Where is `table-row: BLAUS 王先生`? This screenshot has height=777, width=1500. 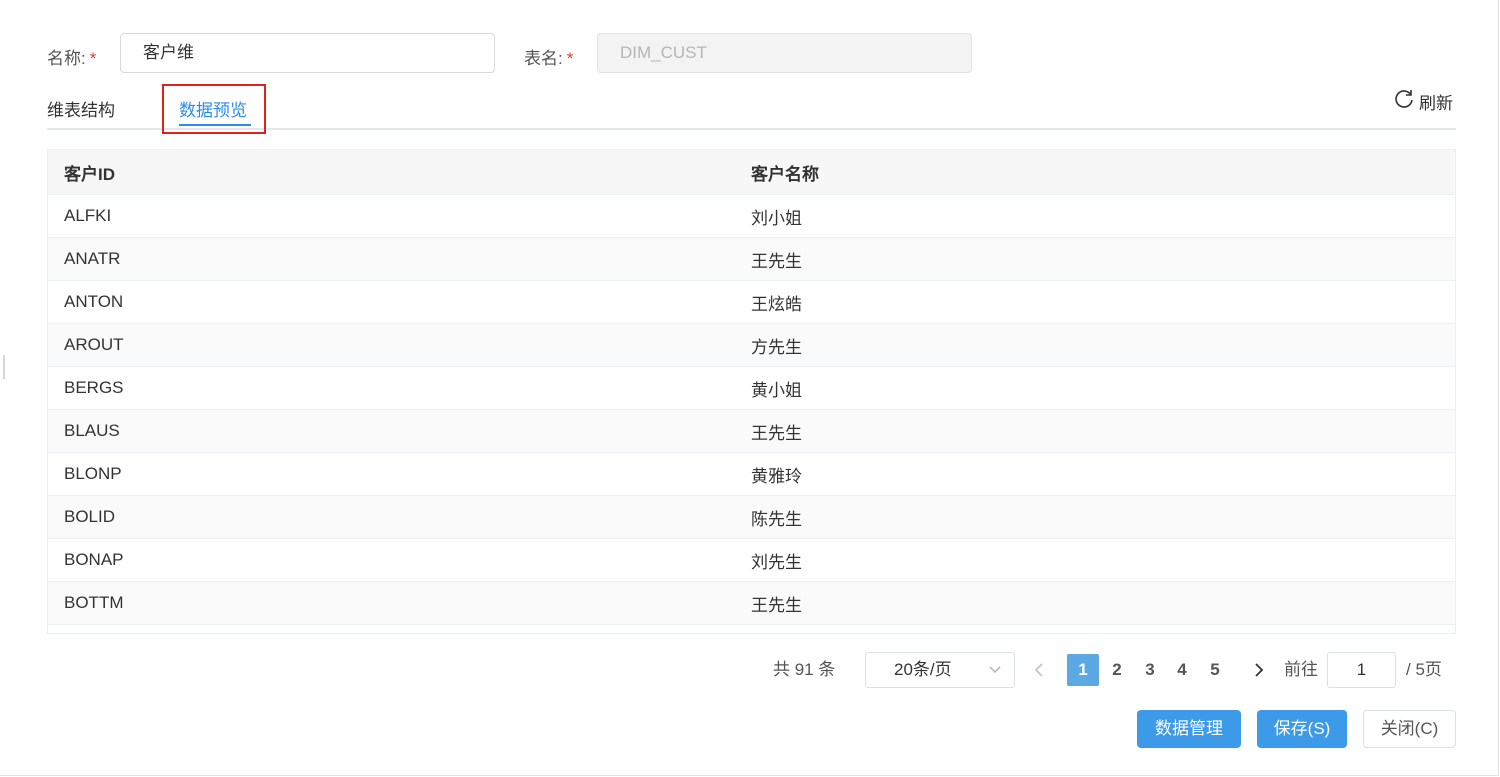 table-row: BLAUS 王先生 is located at coordinates (751, 431).